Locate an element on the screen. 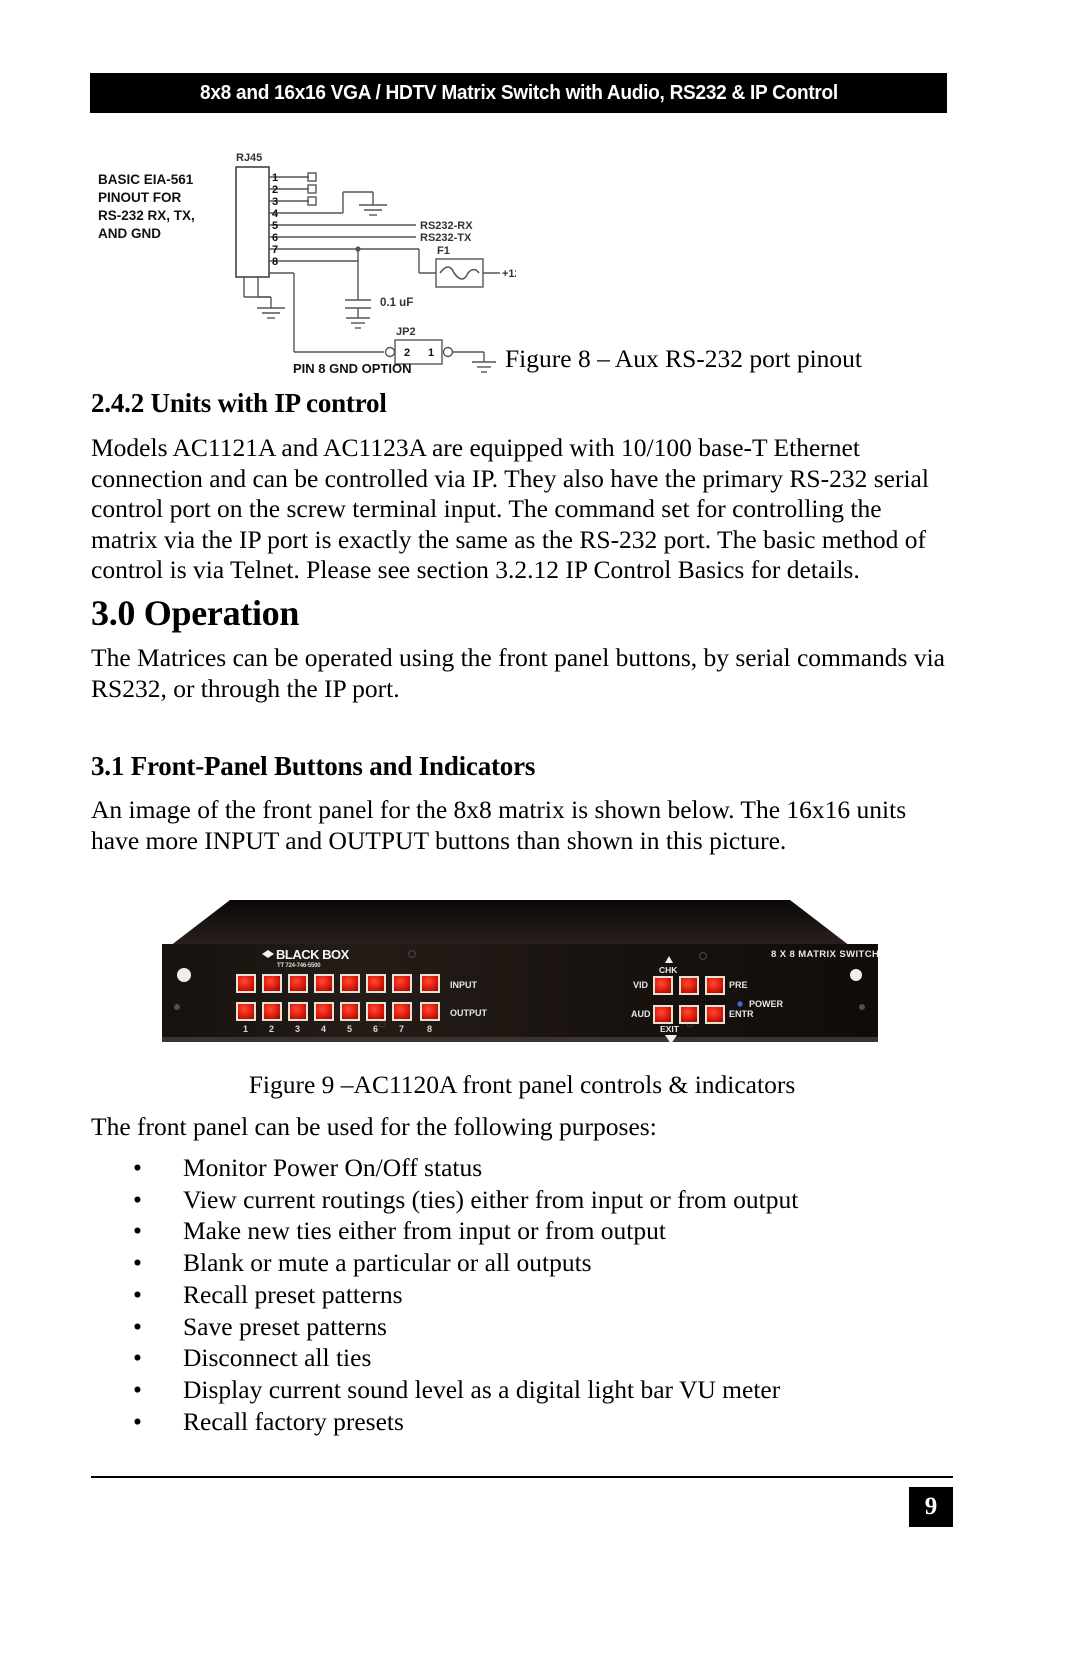 This screenshot has width=1080, height=1669. svg-text: BLACK BOX is located at coordinates (313, 954).